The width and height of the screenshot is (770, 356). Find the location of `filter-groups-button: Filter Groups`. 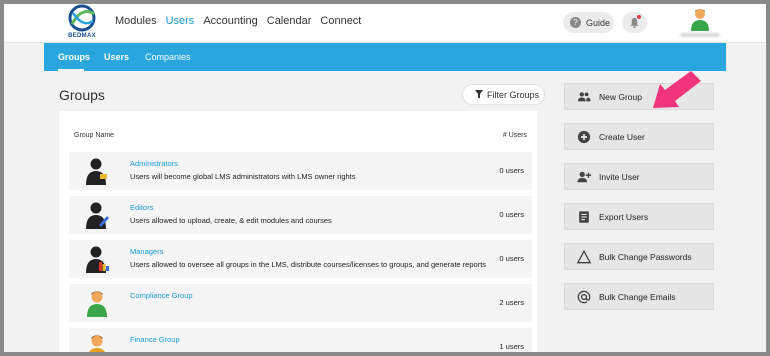

filter-groups-button: Filter Groups is located at coordinates (503, 94).